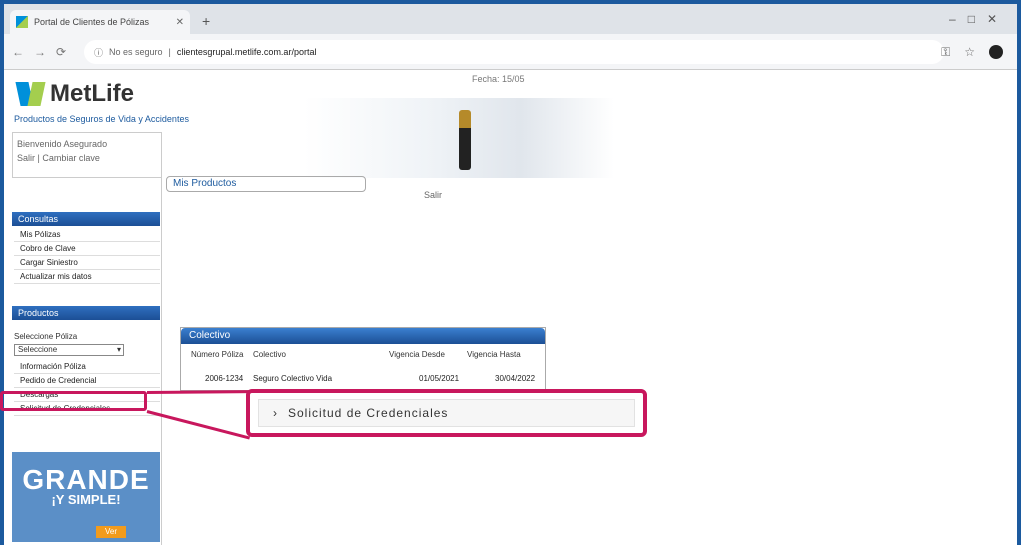  Describe the element at coordinates (86, 497) in the screenshot. I see `promo-banner: GRANDE ¡Y SIMPLE! Ver` at that location.